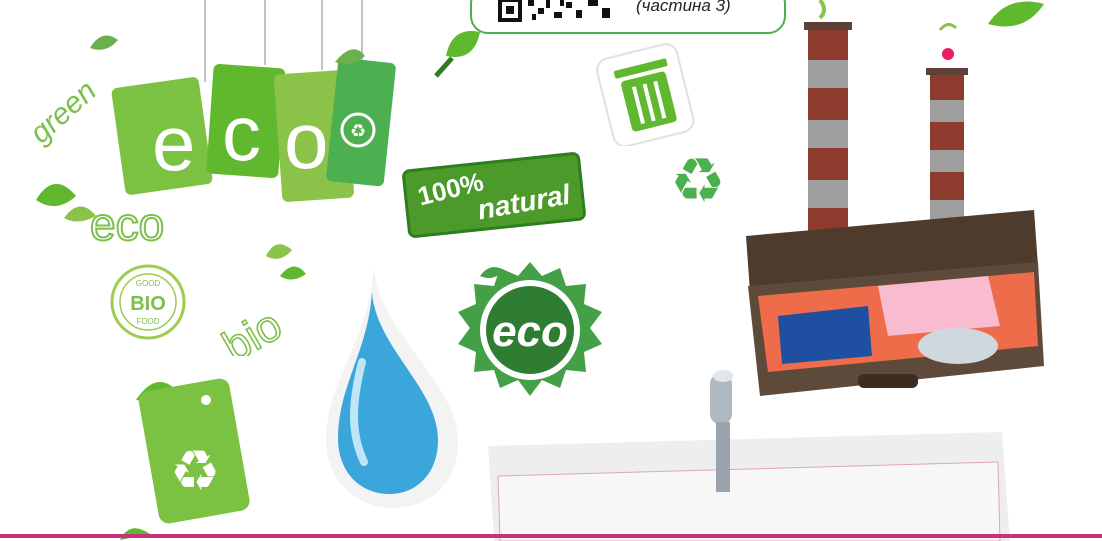 This screenshot has width=1102, height=541. I want to click on trash-can-icon, so click(645, 94).